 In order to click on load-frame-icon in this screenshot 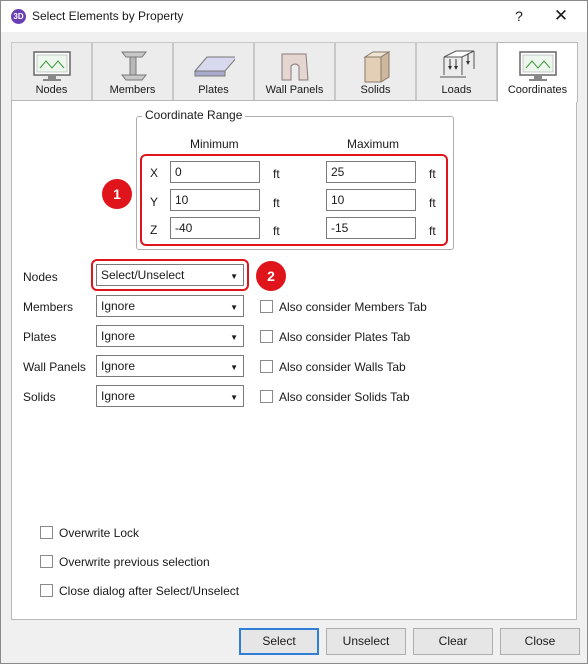, I will do `click(457, 64)`.